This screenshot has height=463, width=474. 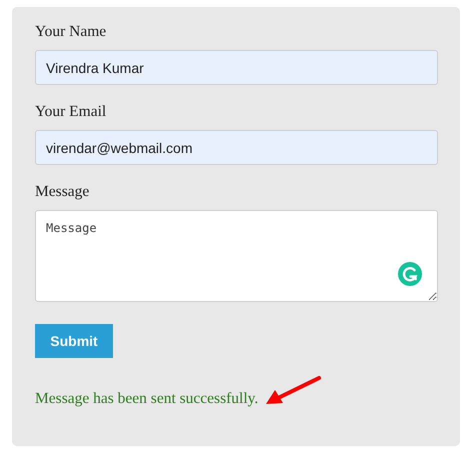 What do you see at coordinates (71, 112) in the screenshot?
I see `field-label: Your Email` at bounding box center [71, 112].